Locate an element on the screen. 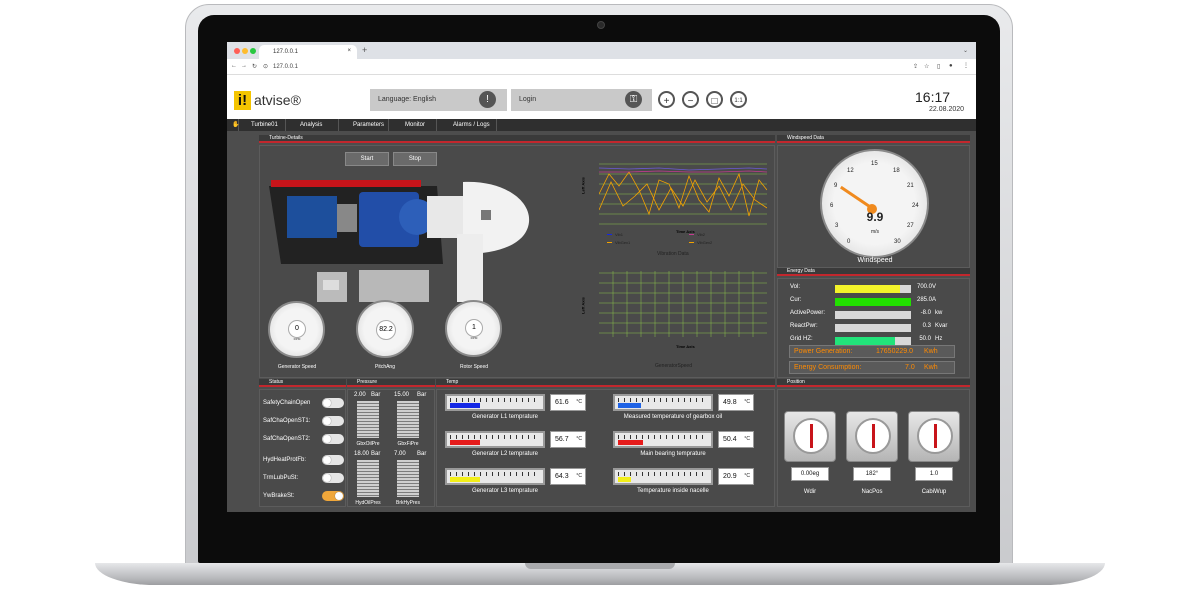 The width and height of the screenshot is (1200, 600). windspeed-value: 9.9 is located at coordinates (875, 217).